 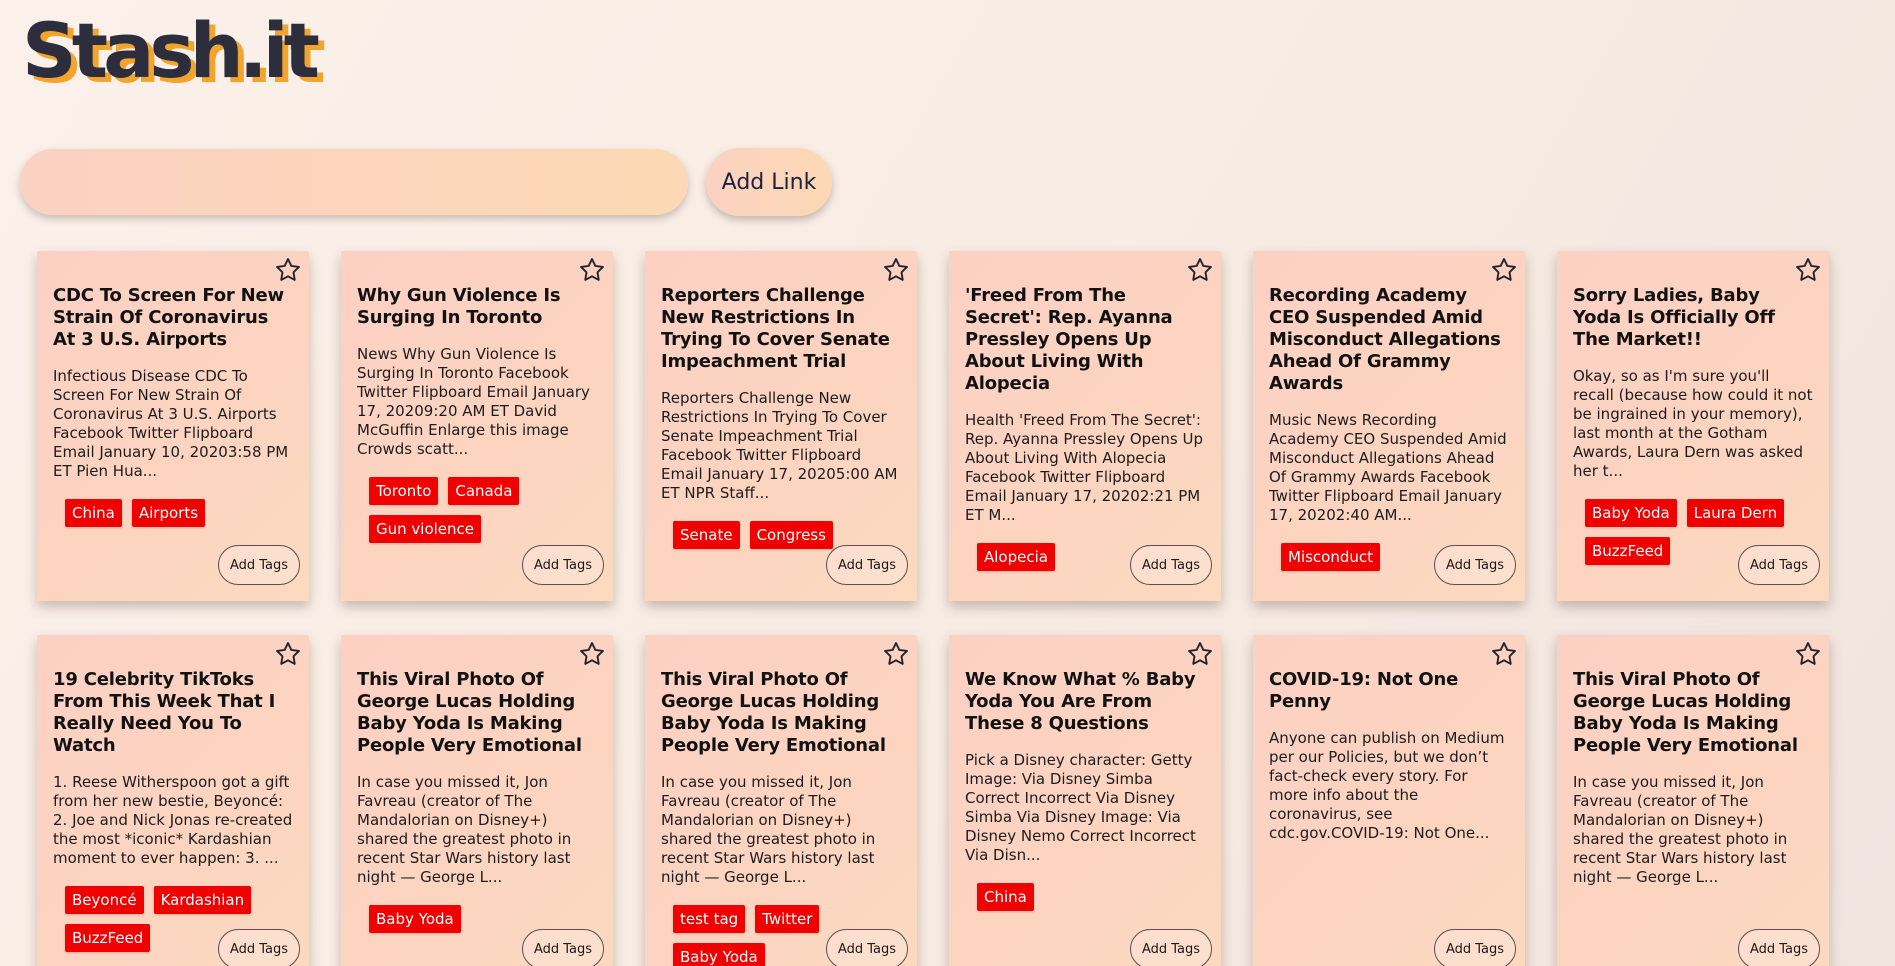 I want to click on add-link-button: Add Link, so click(x=769, y=182).